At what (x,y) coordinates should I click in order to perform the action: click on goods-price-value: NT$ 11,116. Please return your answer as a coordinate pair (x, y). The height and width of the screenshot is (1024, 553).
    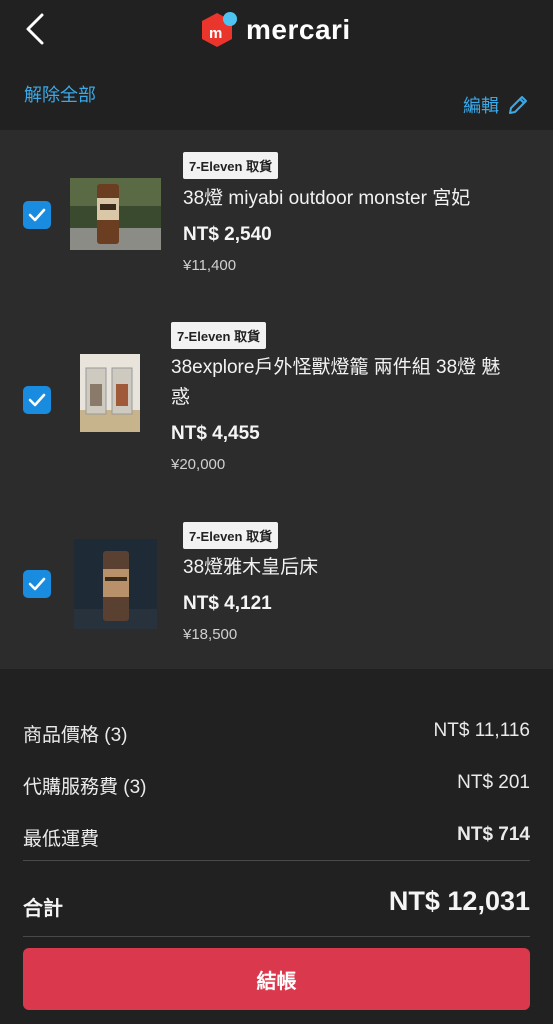
    Looking at the image, I should click on (481, 730).